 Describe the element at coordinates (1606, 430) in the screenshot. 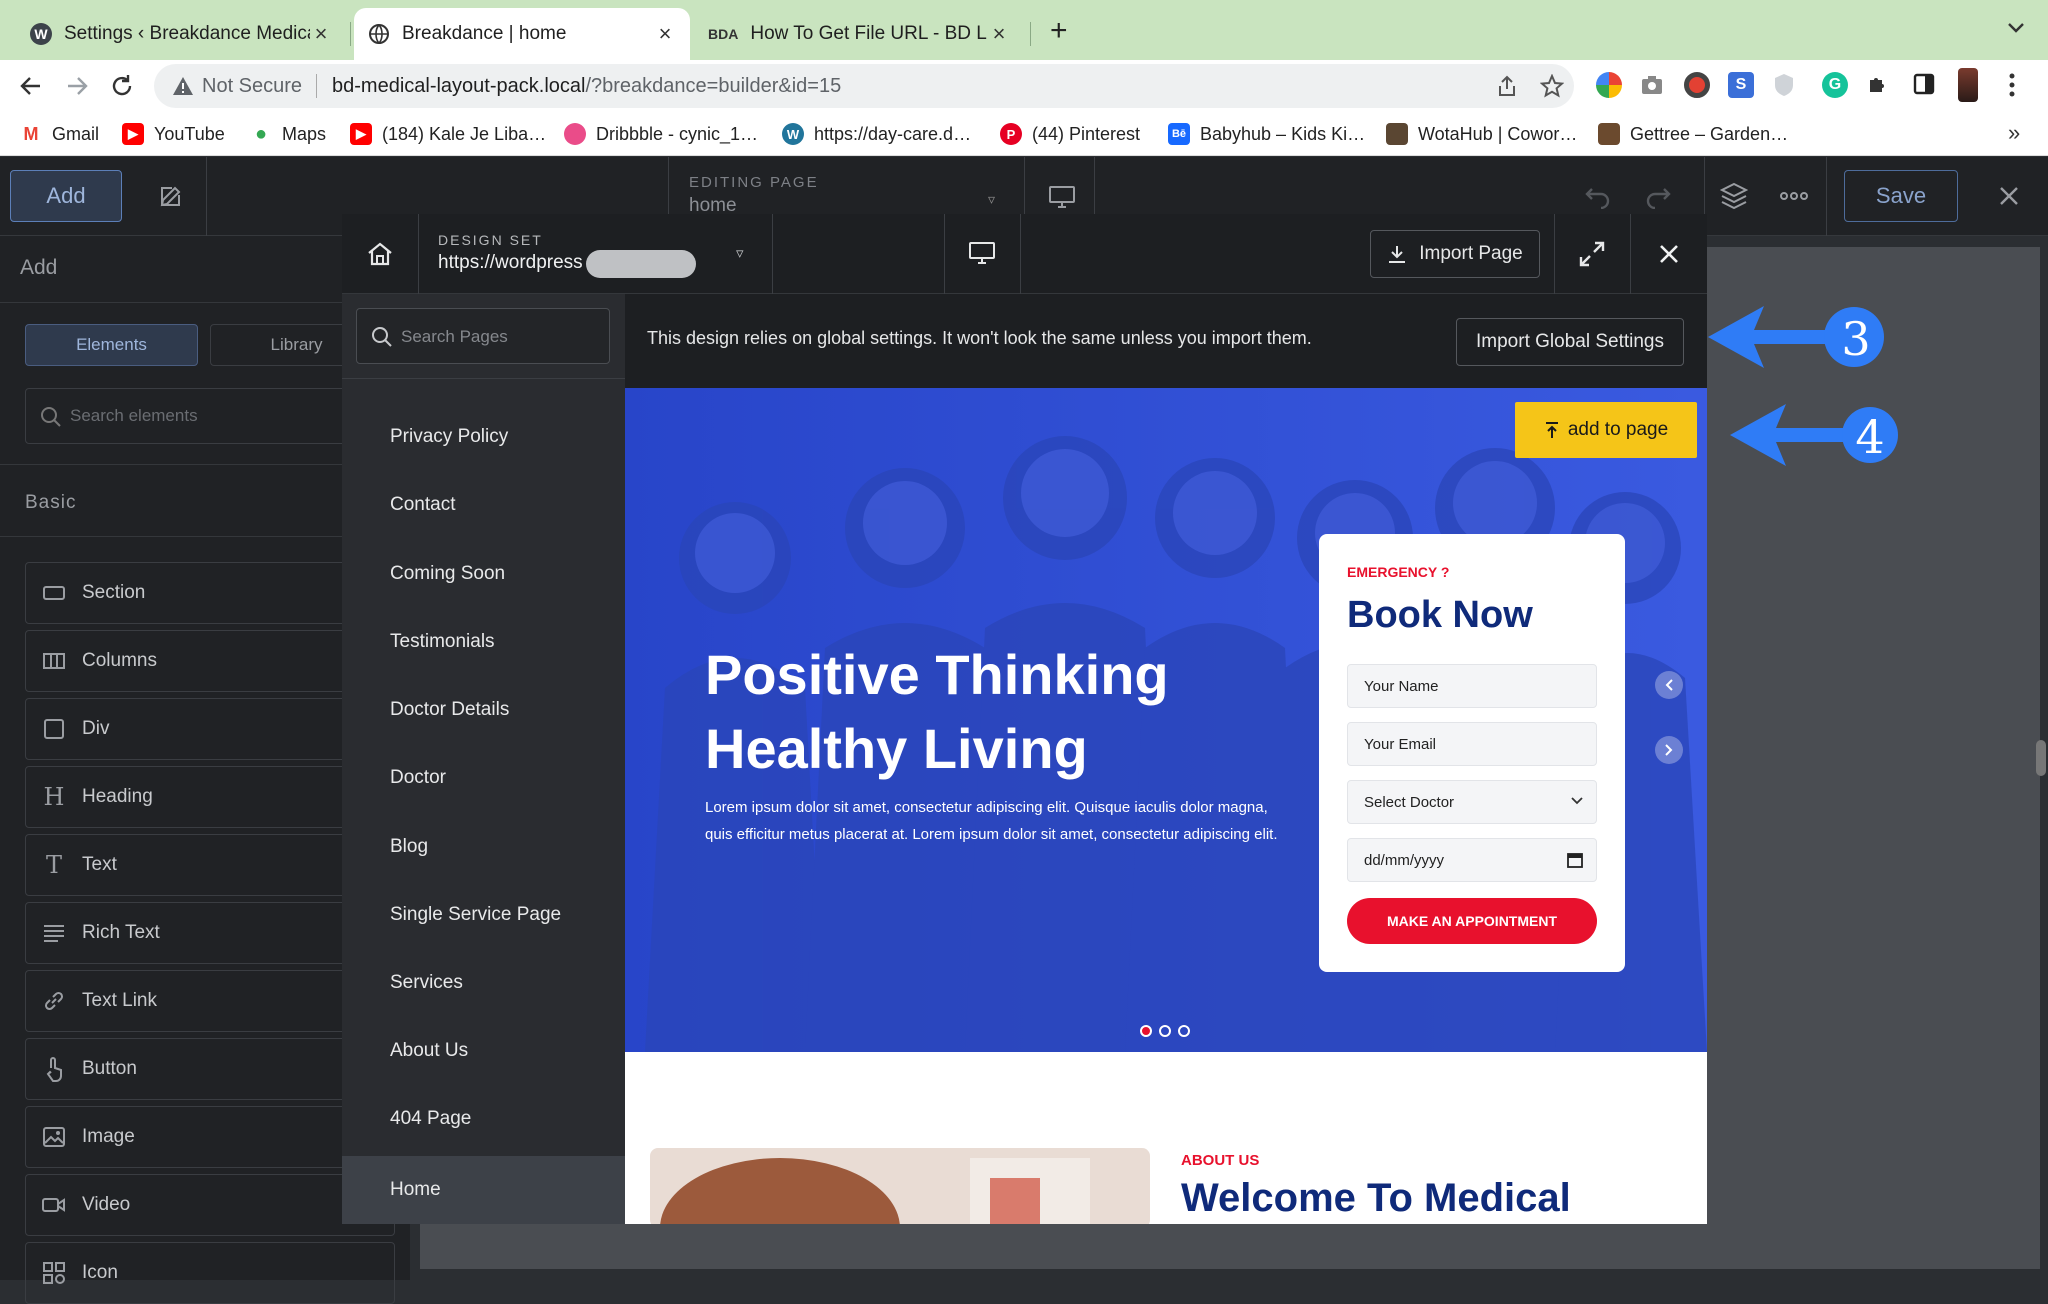

I see `add-to-page-button: add to page` at that location.